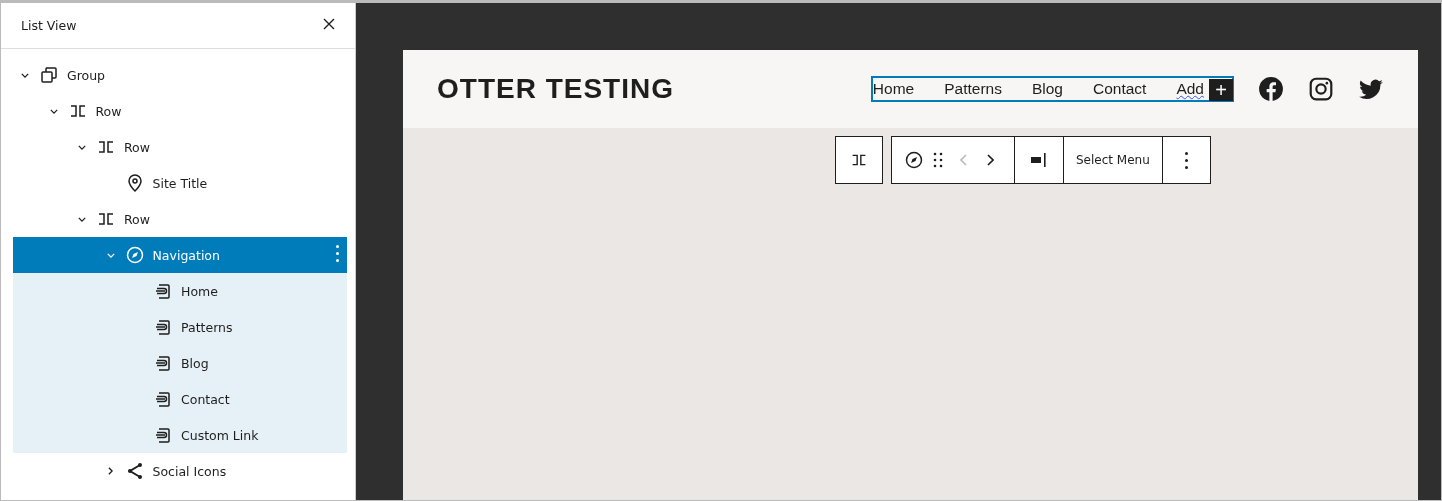 The height and width of the screenshot is (501, 1442). Describe the element at coordinates (180, 255) in the screenshot. I see `tree-item: Navigation` at that location.